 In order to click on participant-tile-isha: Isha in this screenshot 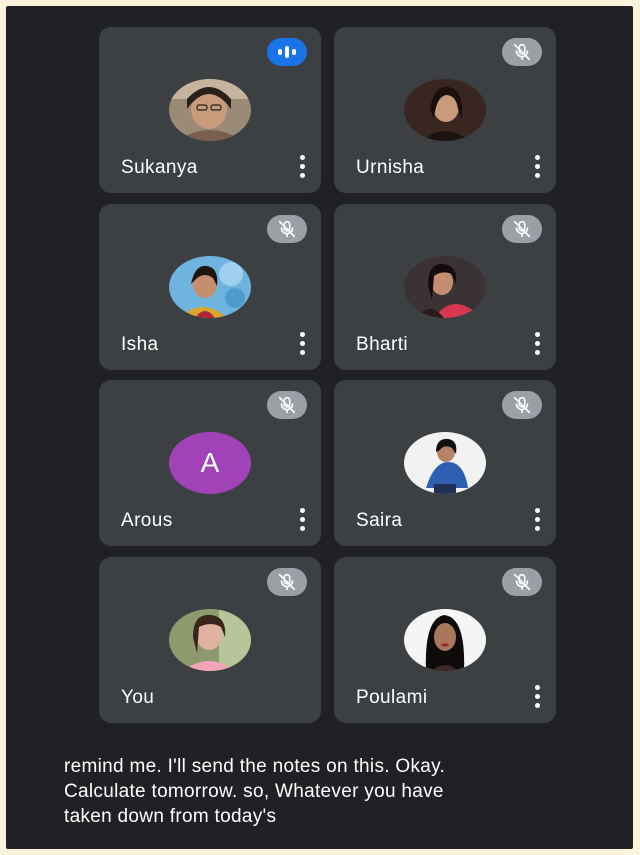, I will do `click(210, 287)`.